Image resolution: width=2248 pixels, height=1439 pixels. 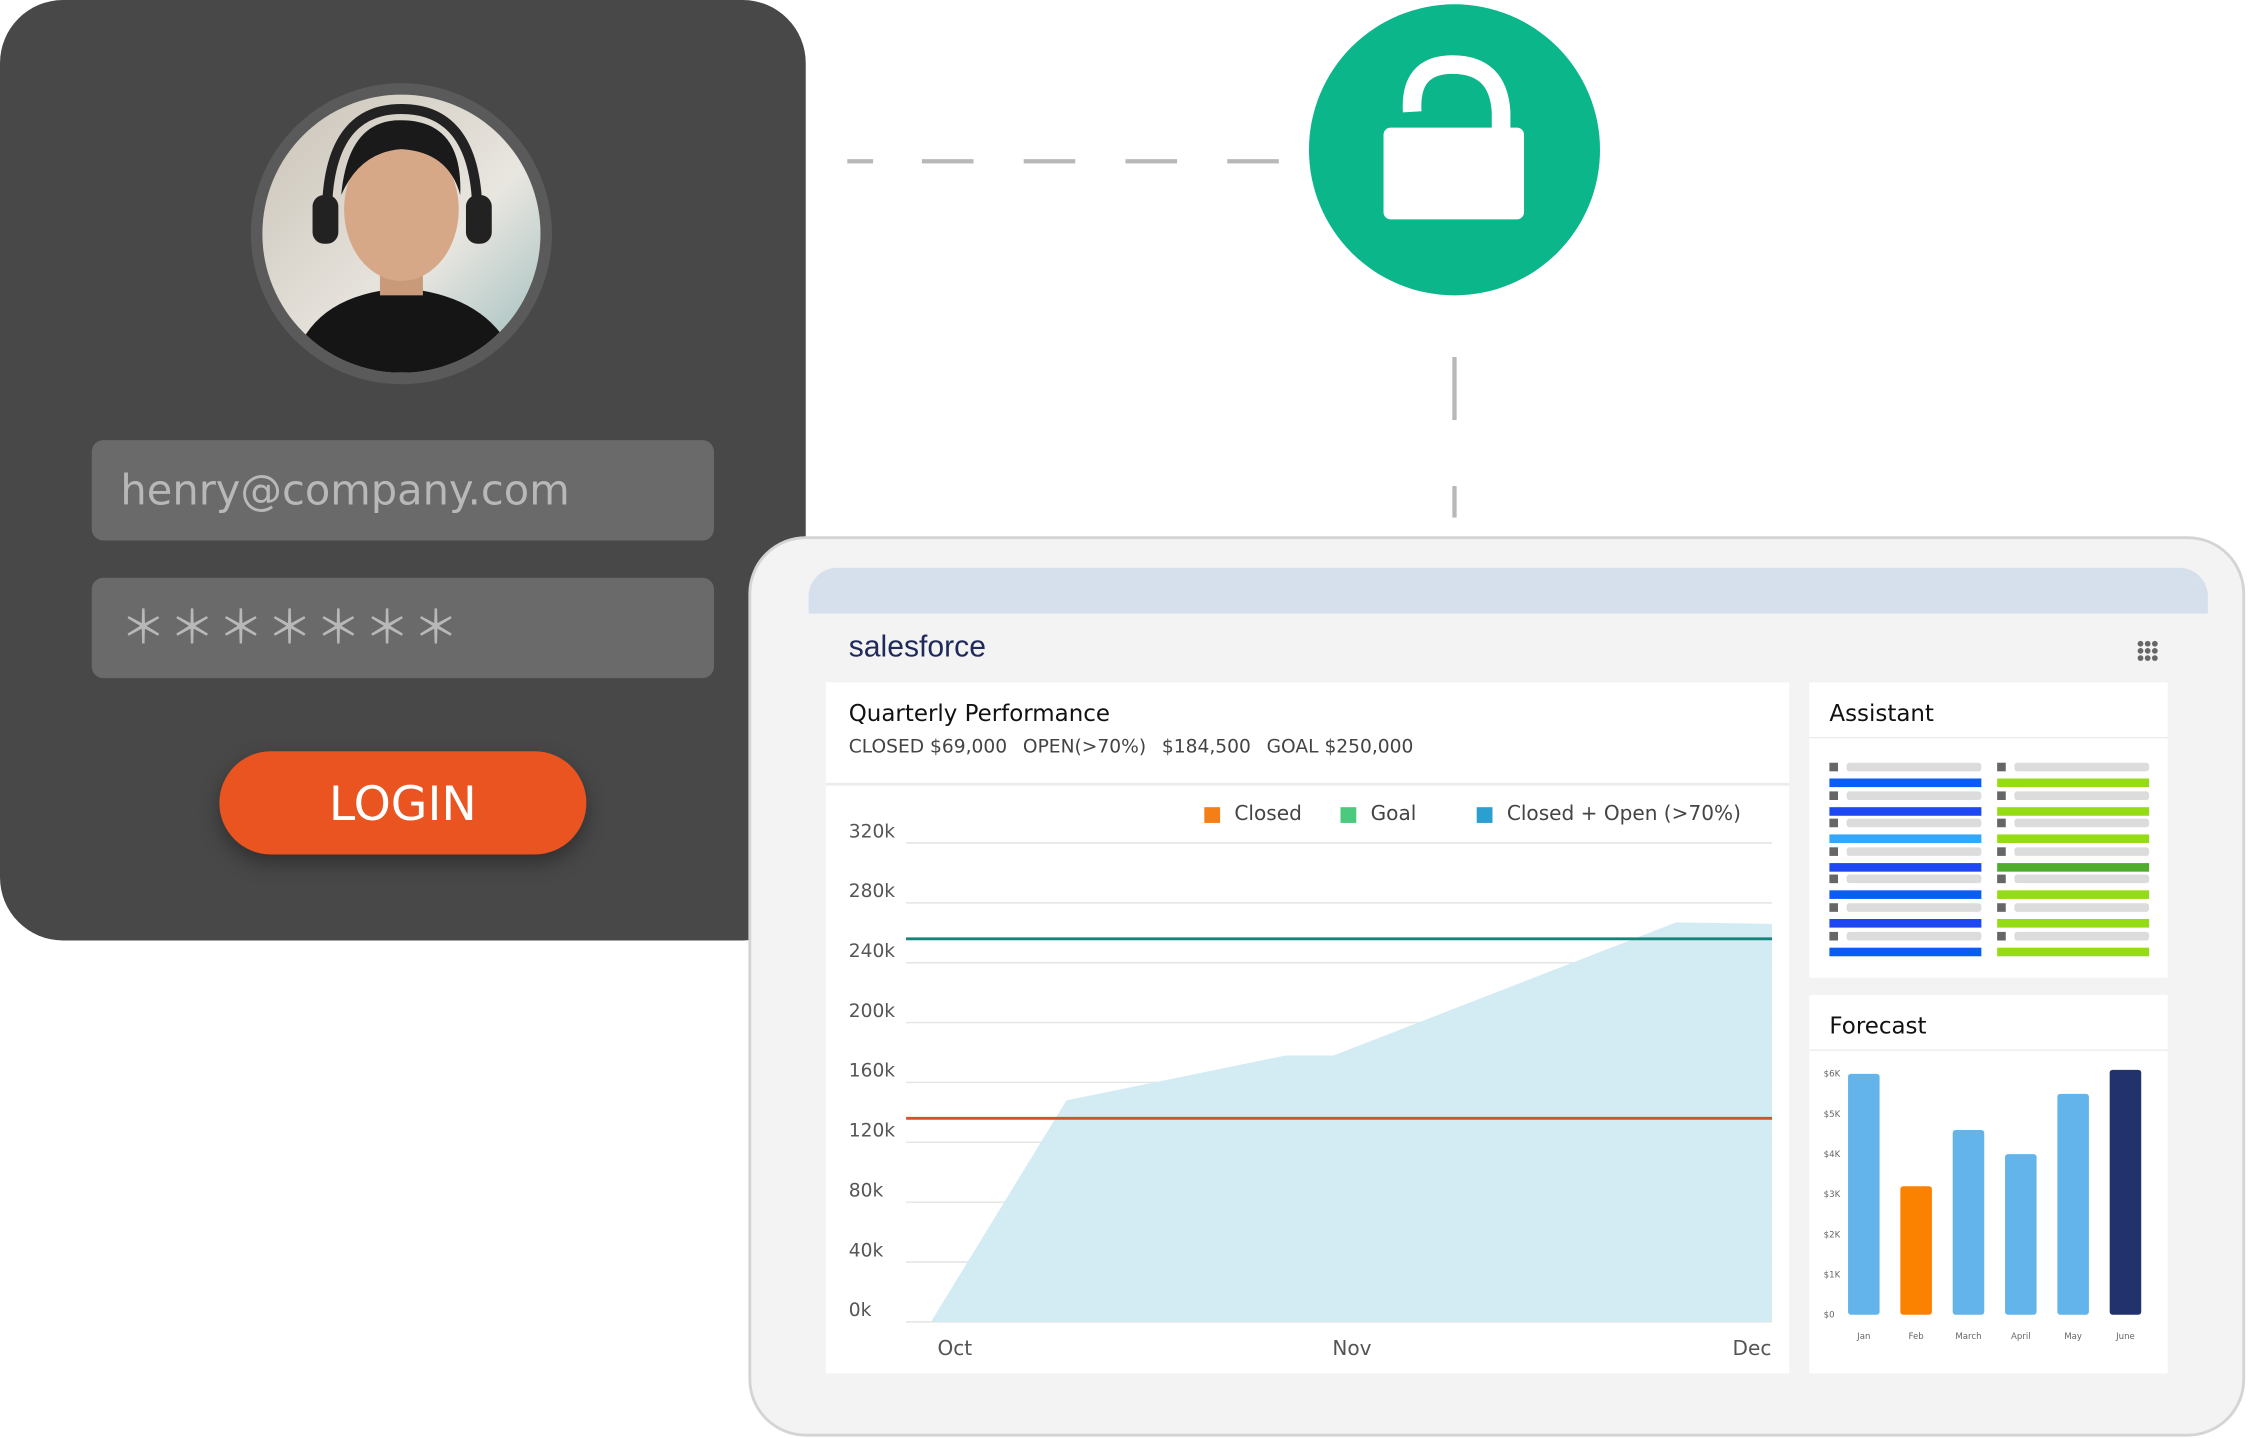 What do you see at coordinates (2021, 1234) in the screenshot?
I see `bar-april` at bounding box center [2021, 1234].